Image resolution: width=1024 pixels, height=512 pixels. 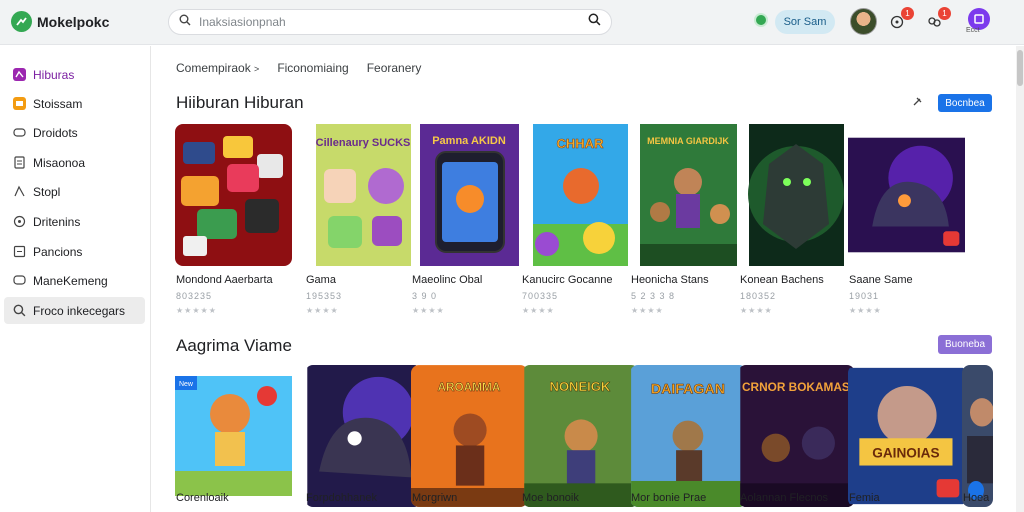 What do you see at coordinates (796, 387) in the screenshot?
I see `svg-text: CRNOR BOKAMAS` at bounding box center [796, 387].